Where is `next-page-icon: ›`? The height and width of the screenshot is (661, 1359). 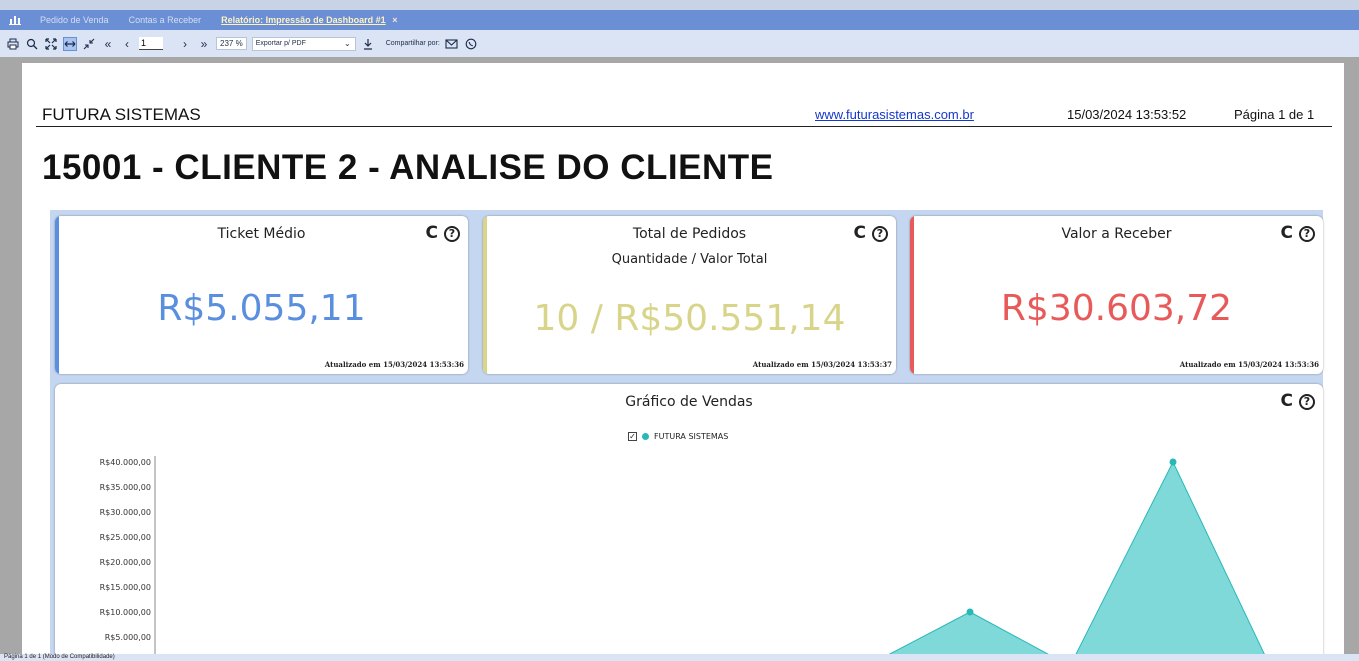 next-page-icon: › is located at coordinates (185, 44).